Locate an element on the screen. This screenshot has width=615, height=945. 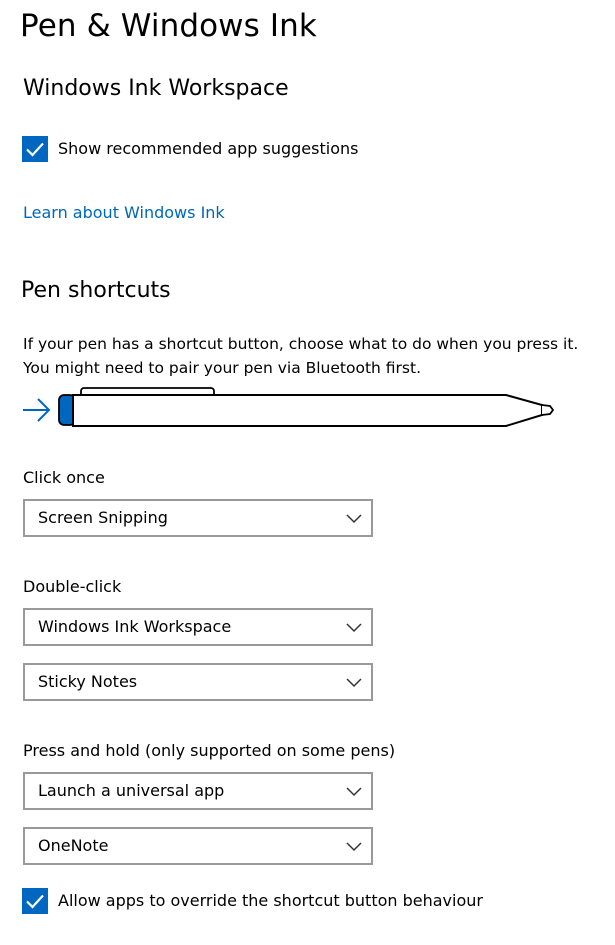
page-title: Pen & Windows Ink is located at coordinates (168, 26).